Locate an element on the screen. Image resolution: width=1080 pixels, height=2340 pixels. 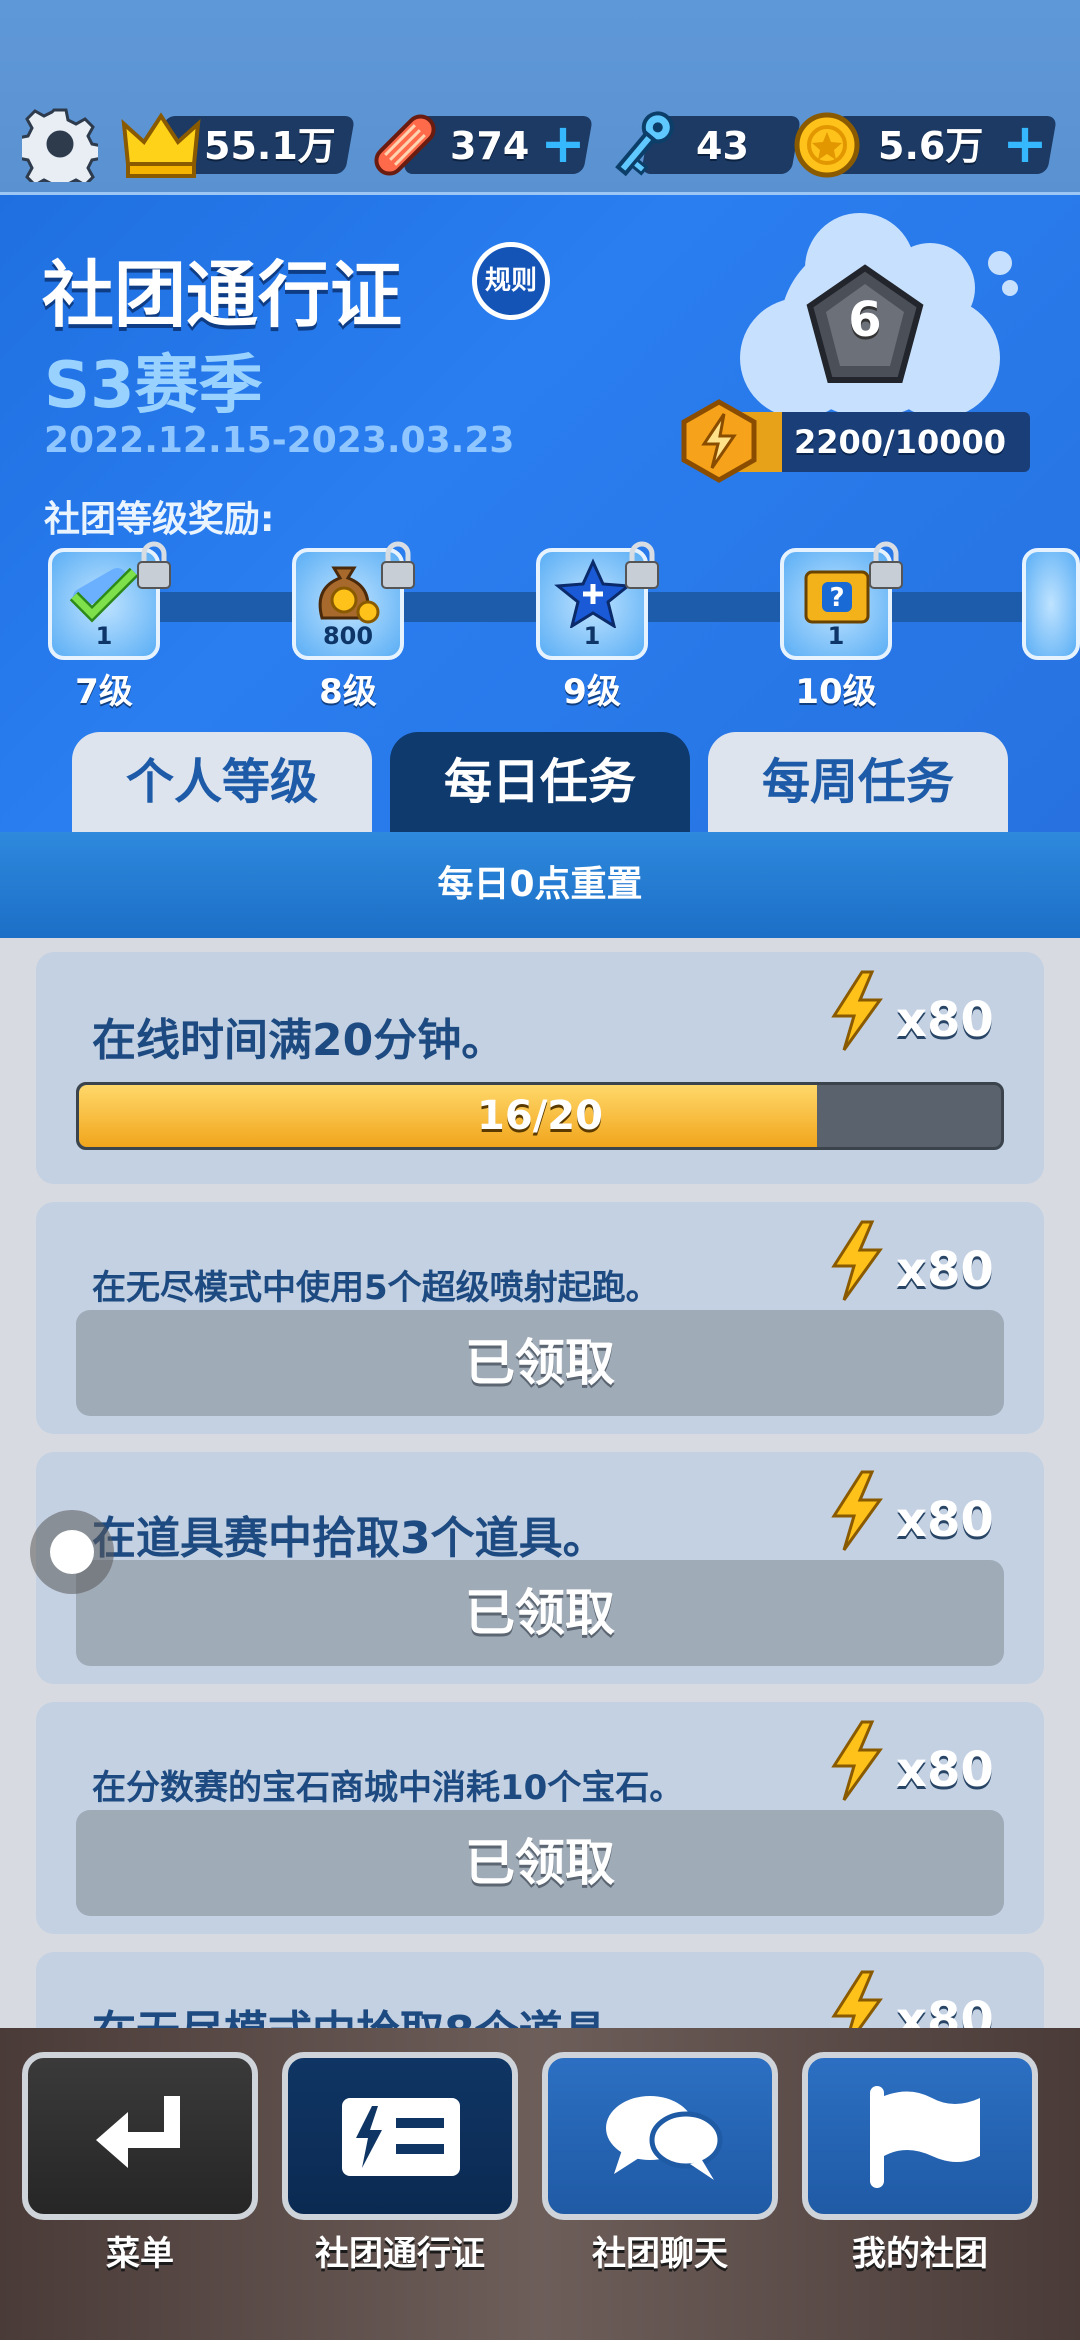
menu-button is located at coordinates (140, 2136).